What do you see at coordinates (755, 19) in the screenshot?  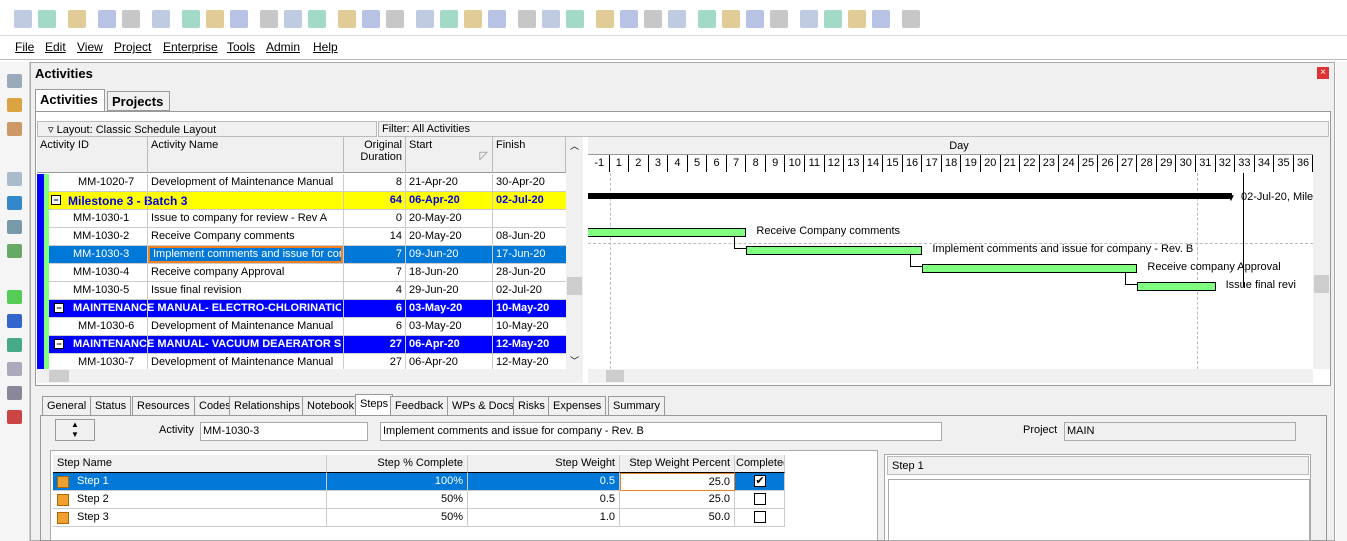 I see `zoom-fit-icon` at bounding box center [755, 19].